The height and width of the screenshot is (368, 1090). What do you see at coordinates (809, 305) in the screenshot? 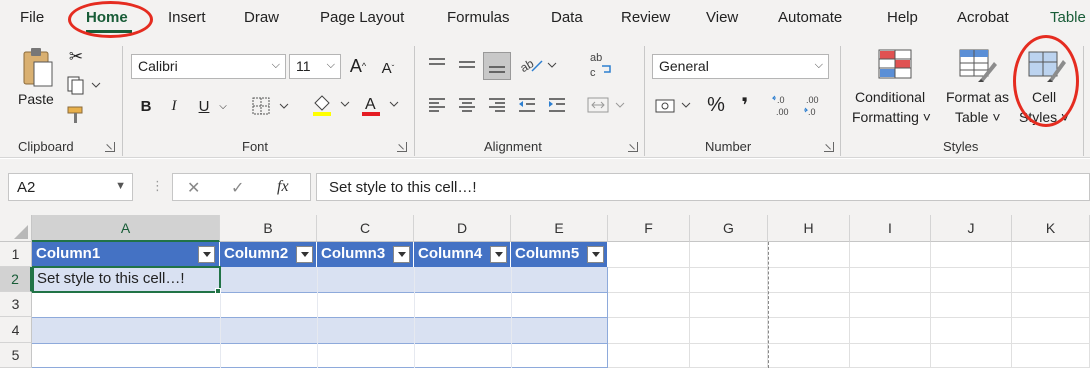
I see `cells-column-h` at bounding box center [809, 305].